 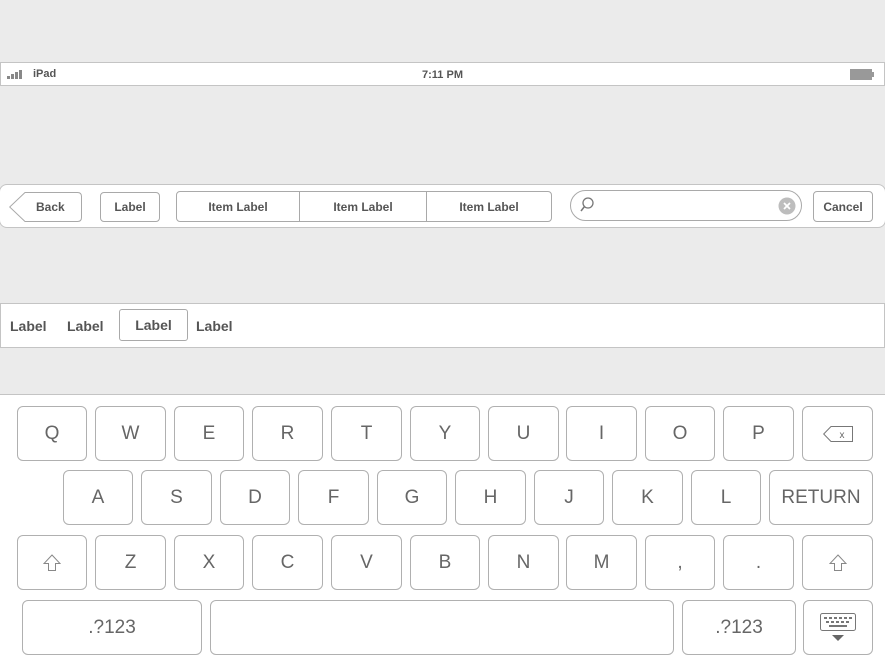 What do you see at coordinates (98, 497) in the screenshot?
I see `key-a: A` at bounding box center [98, 497].